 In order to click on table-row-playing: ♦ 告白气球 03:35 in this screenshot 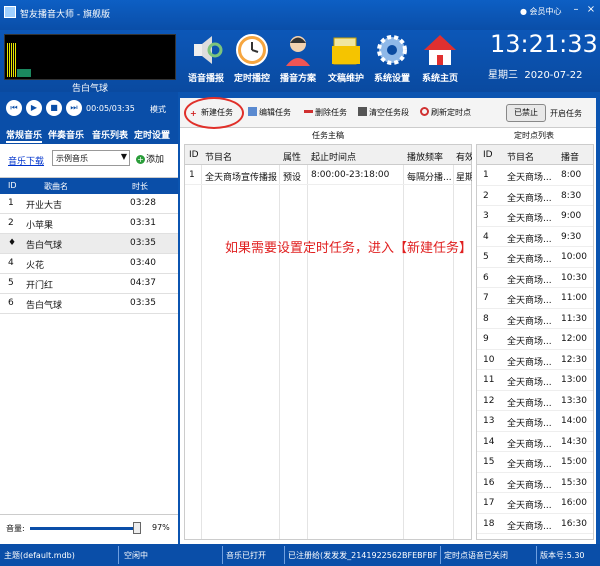, I will do `click(89, 244)`.